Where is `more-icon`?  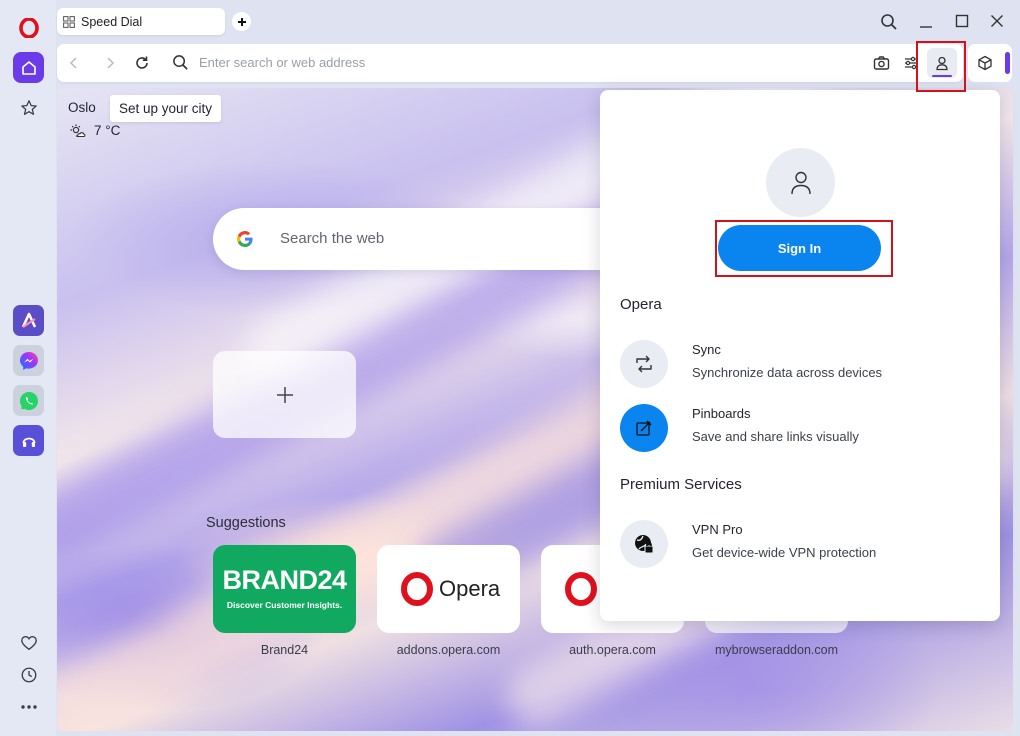 more-icon is located at coordinates (28, 706).